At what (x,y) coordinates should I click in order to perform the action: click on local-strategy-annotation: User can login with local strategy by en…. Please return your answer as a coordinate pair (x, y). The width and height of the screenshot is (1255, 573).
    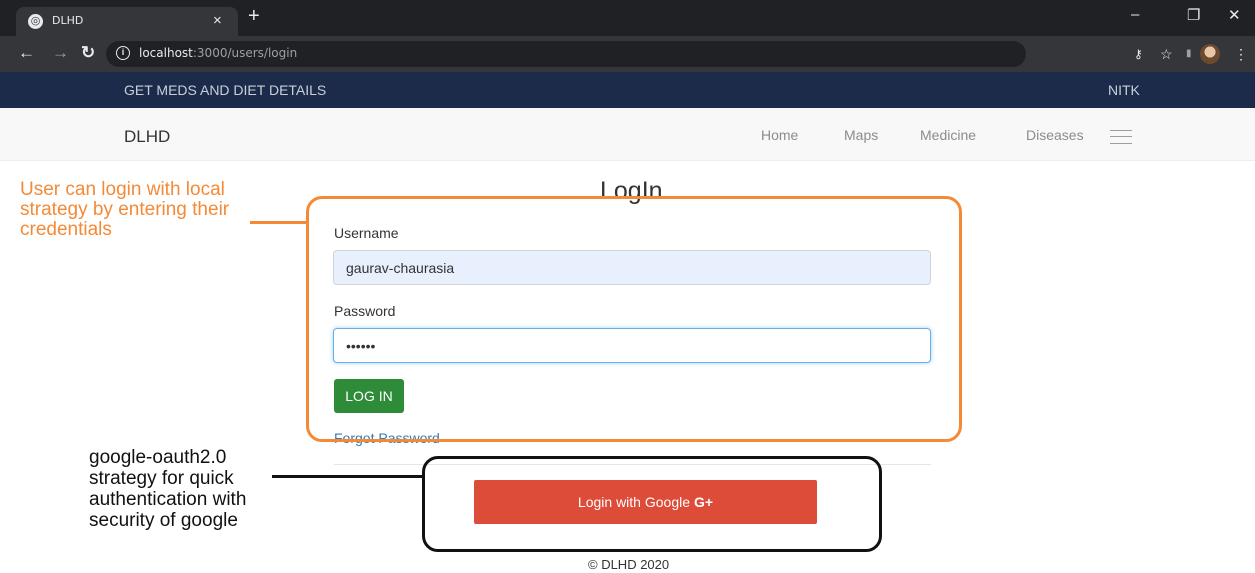
    Looking at the image, I should click on (125, 210).